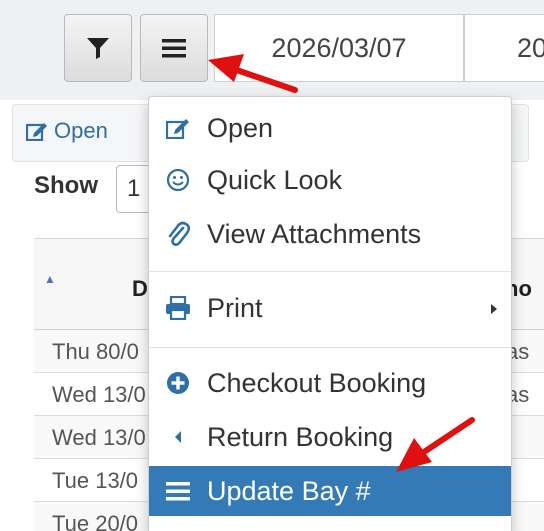 This screenshot has width=544, height=531. Describe the element at coordinates (504, 48) in the screenshot. I see `date-to-field: 20` at that location.